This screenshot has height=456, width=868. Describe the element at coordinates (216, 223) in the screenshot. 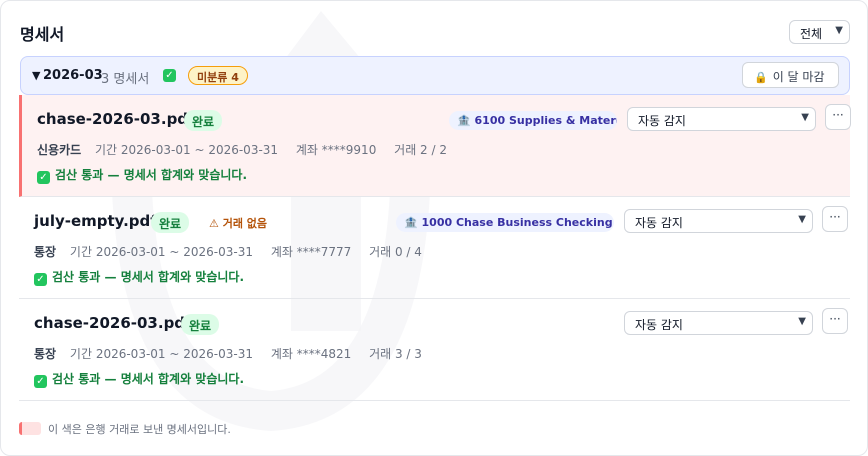

I see `warning-icon: ⚠` at that location.